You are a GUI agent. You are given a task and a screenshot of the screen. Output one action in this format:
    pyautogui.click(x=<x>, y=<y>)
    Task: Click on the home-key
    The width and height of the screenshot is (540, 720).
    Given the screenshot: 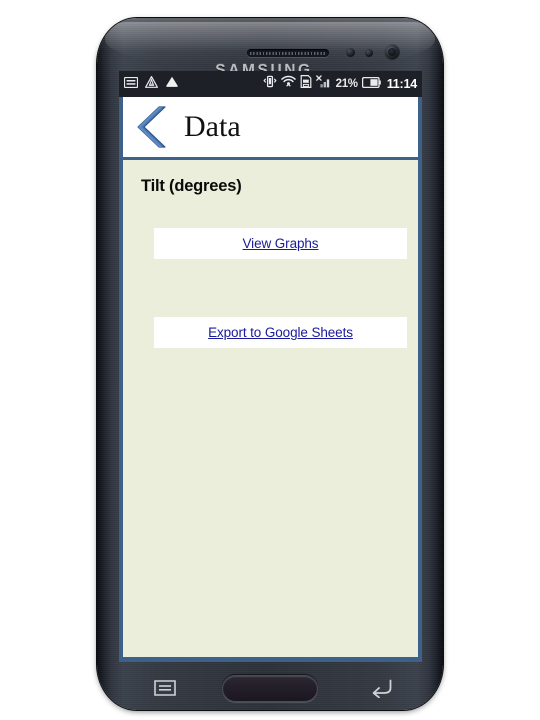 What is the action you would take?
    pyautogui.click(x=270, y=688)
    